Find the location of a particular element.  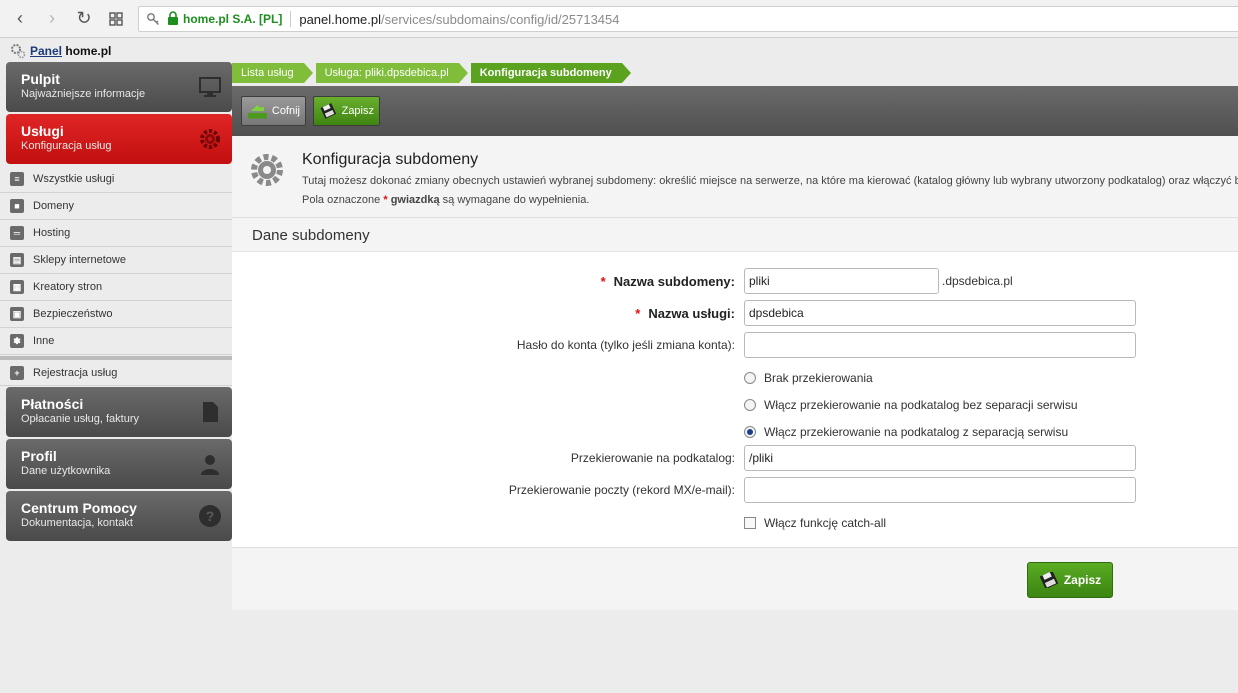

cart-icon: ▤ is located at coordinates (17, 260).